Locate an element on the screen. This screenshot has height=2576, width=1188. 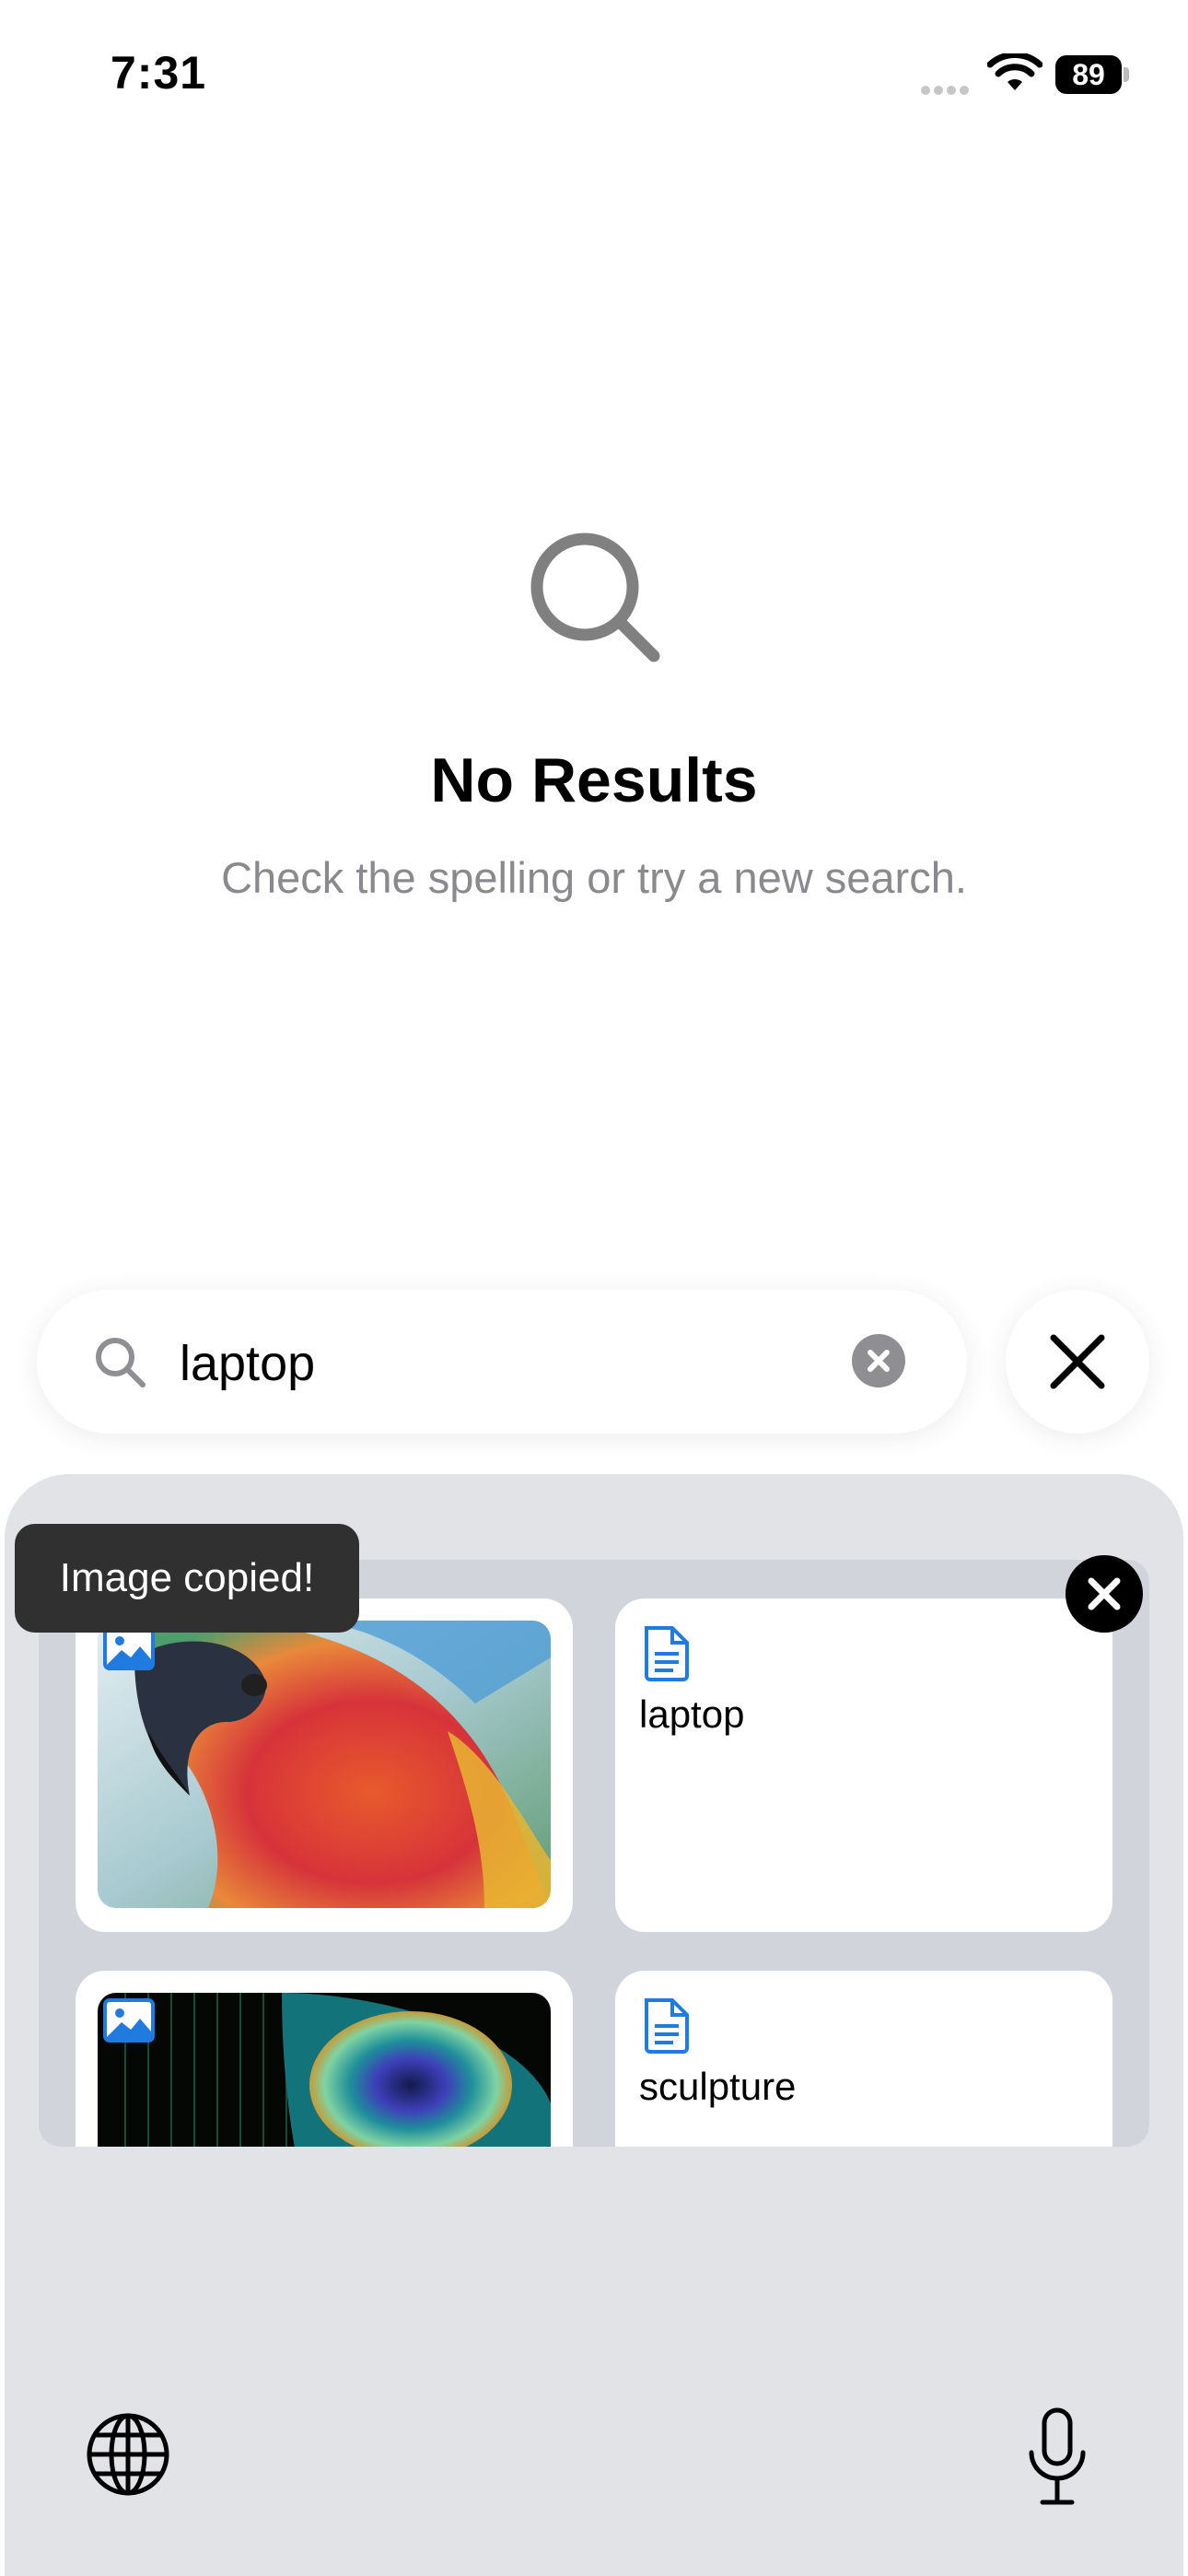
cancel-search-button is located at coordinates (1077, 1362).